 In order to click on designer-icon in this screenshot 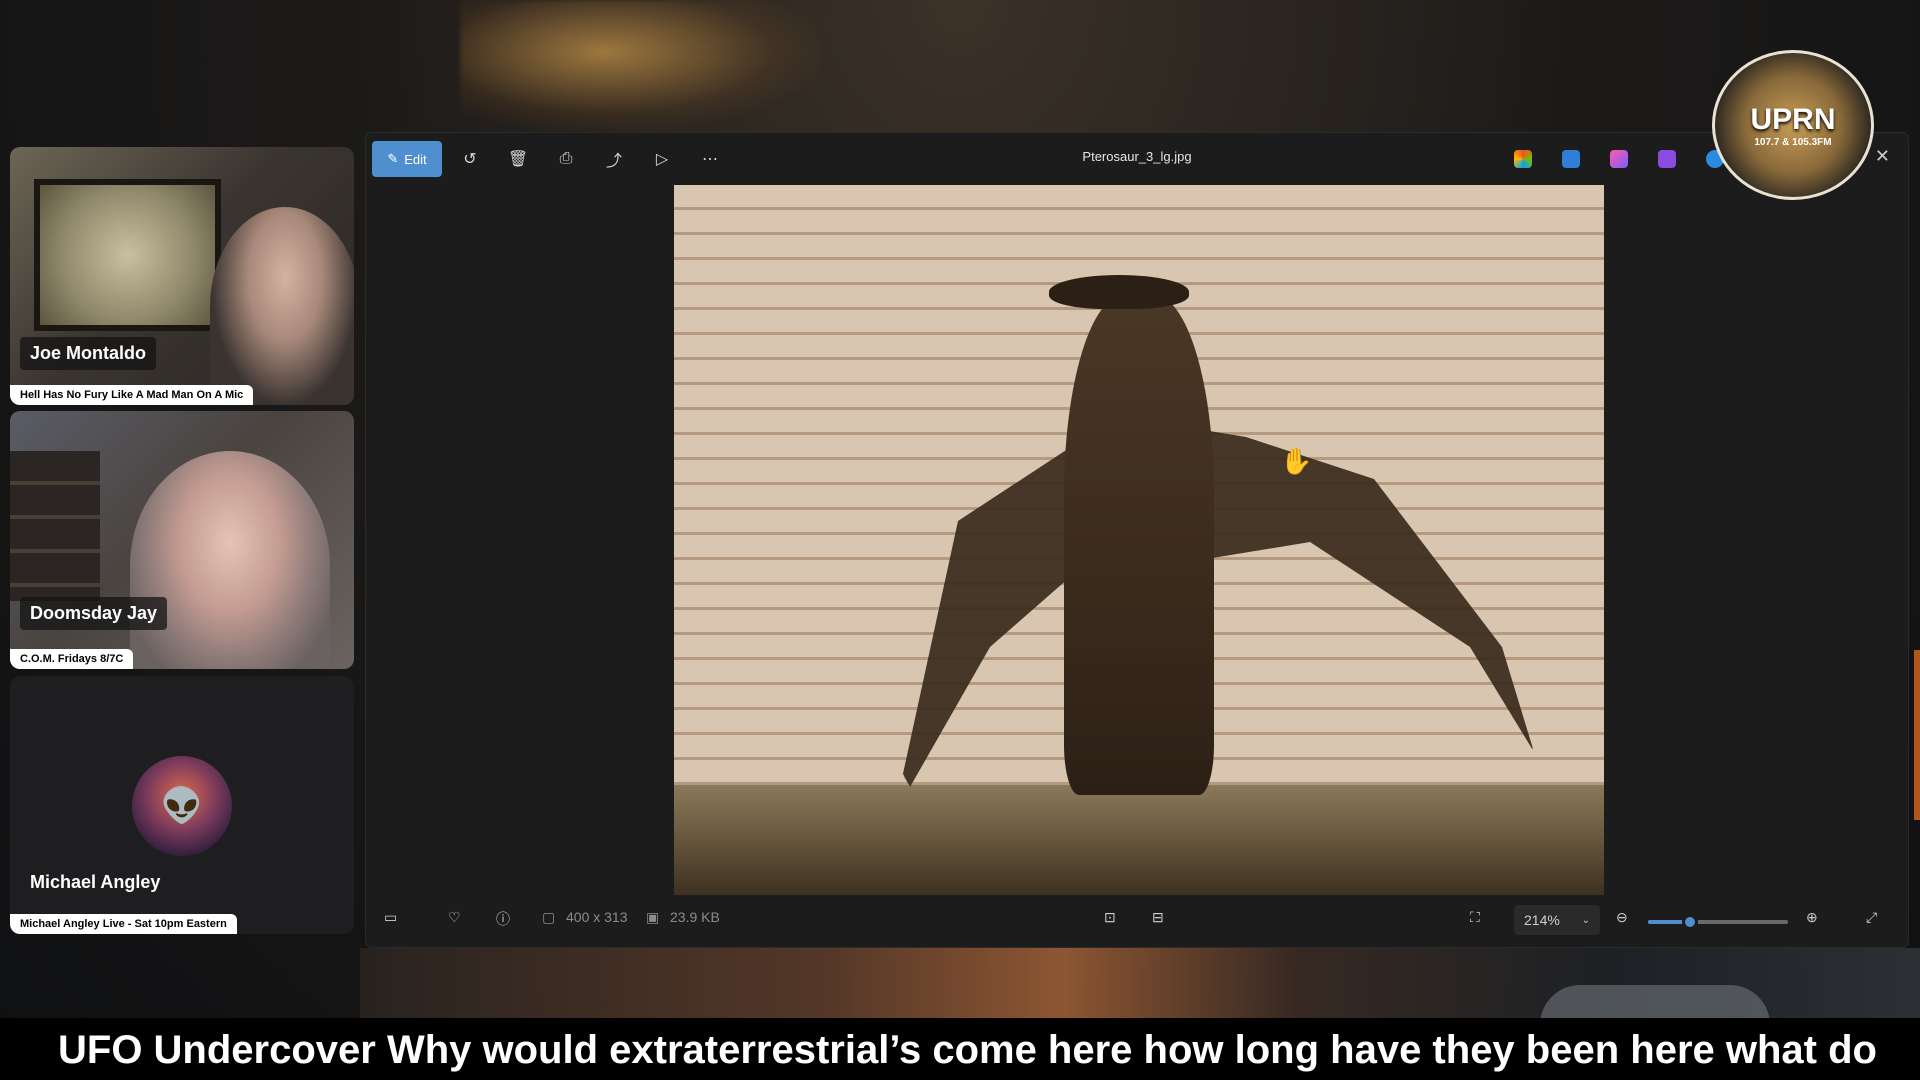, I will do `click(1571, 159)`.